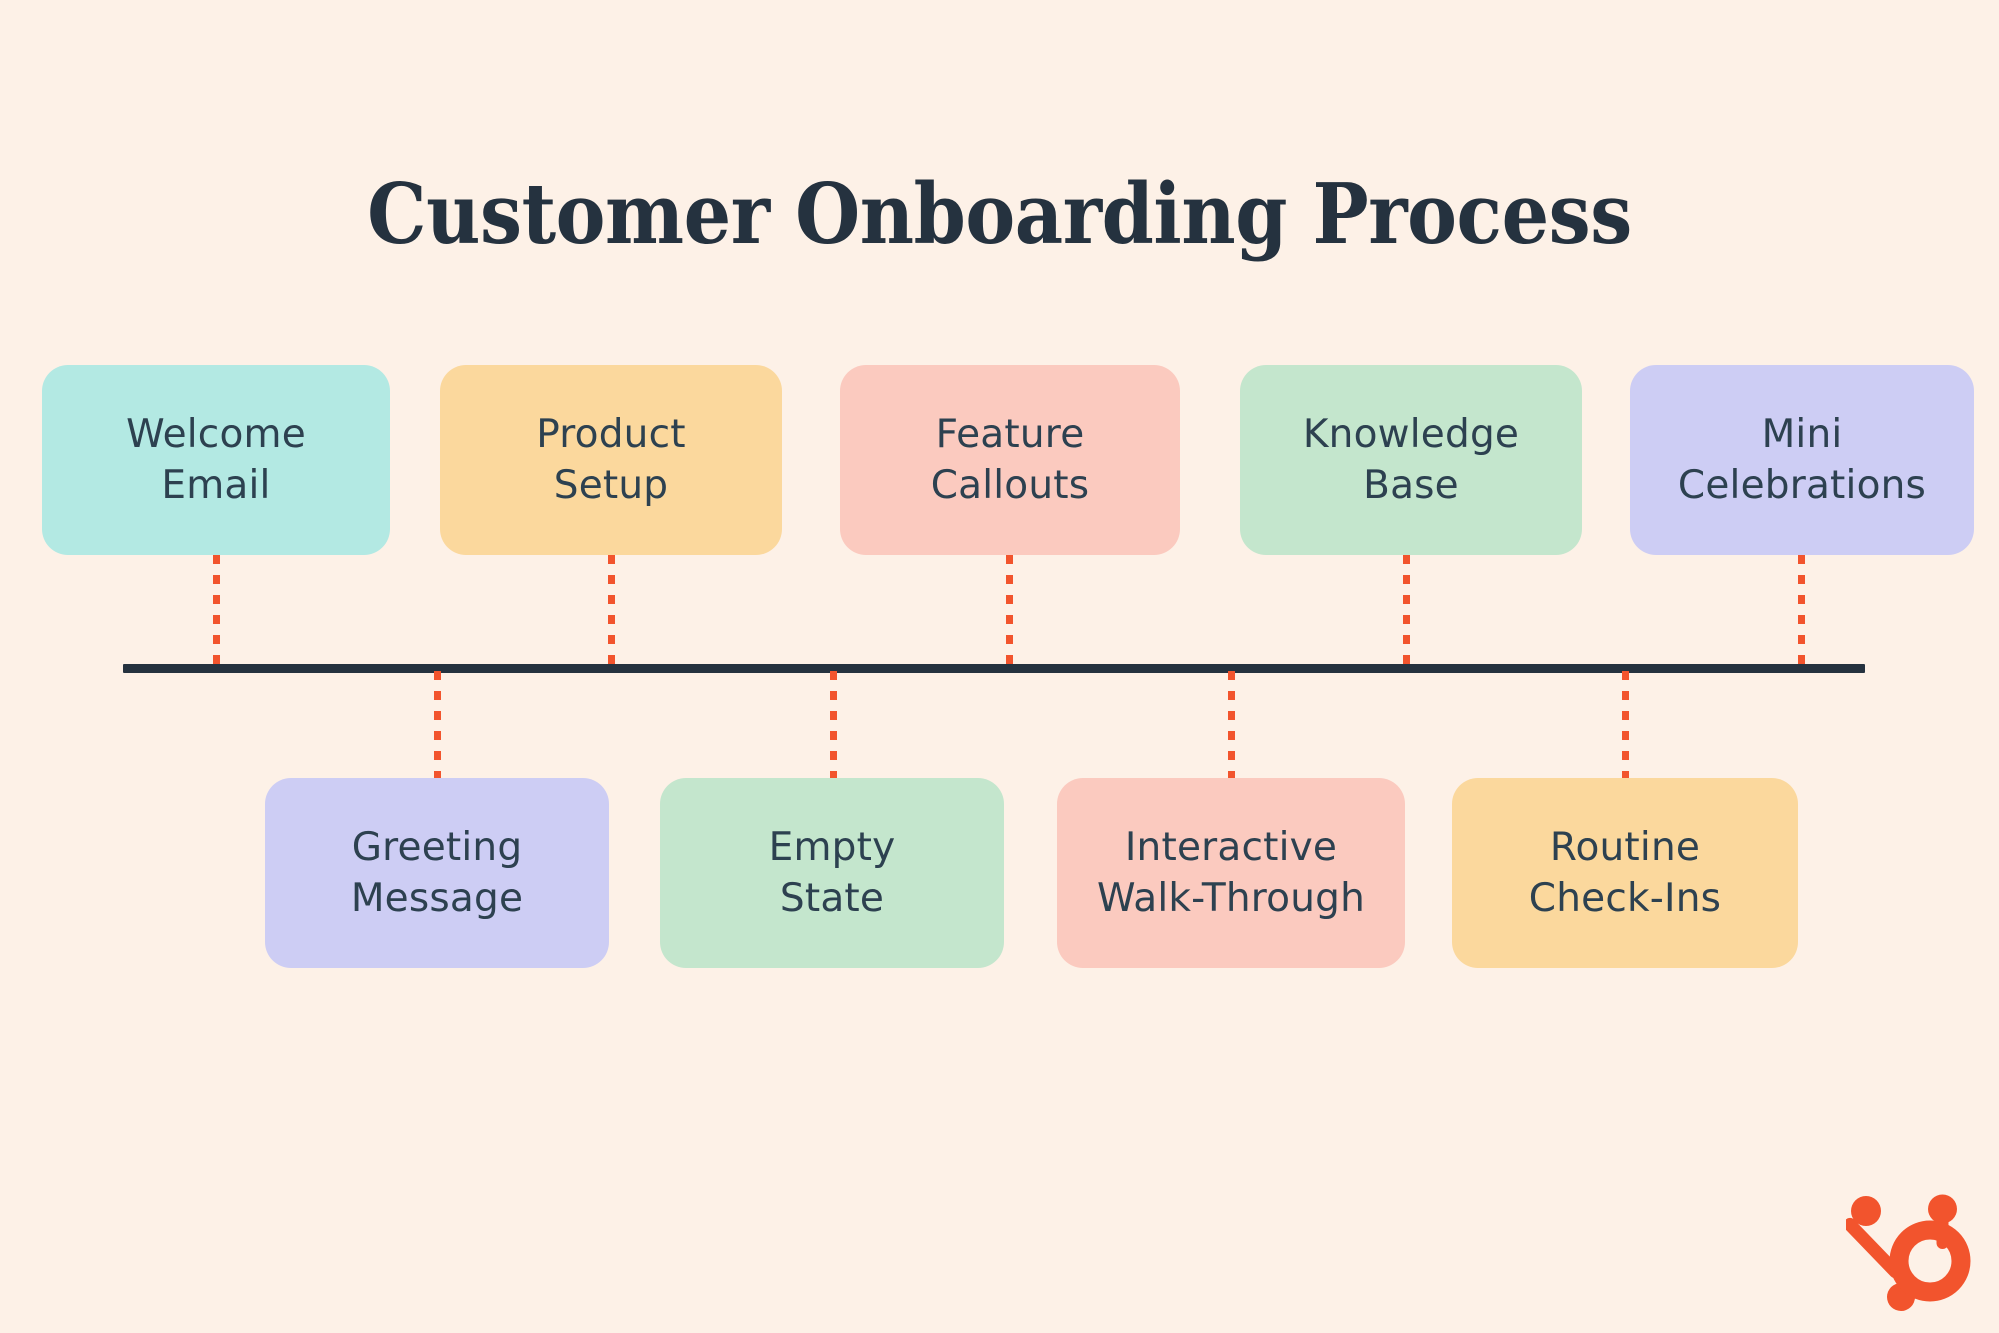  I want to click on connector-product-setup, so click(611, 611).